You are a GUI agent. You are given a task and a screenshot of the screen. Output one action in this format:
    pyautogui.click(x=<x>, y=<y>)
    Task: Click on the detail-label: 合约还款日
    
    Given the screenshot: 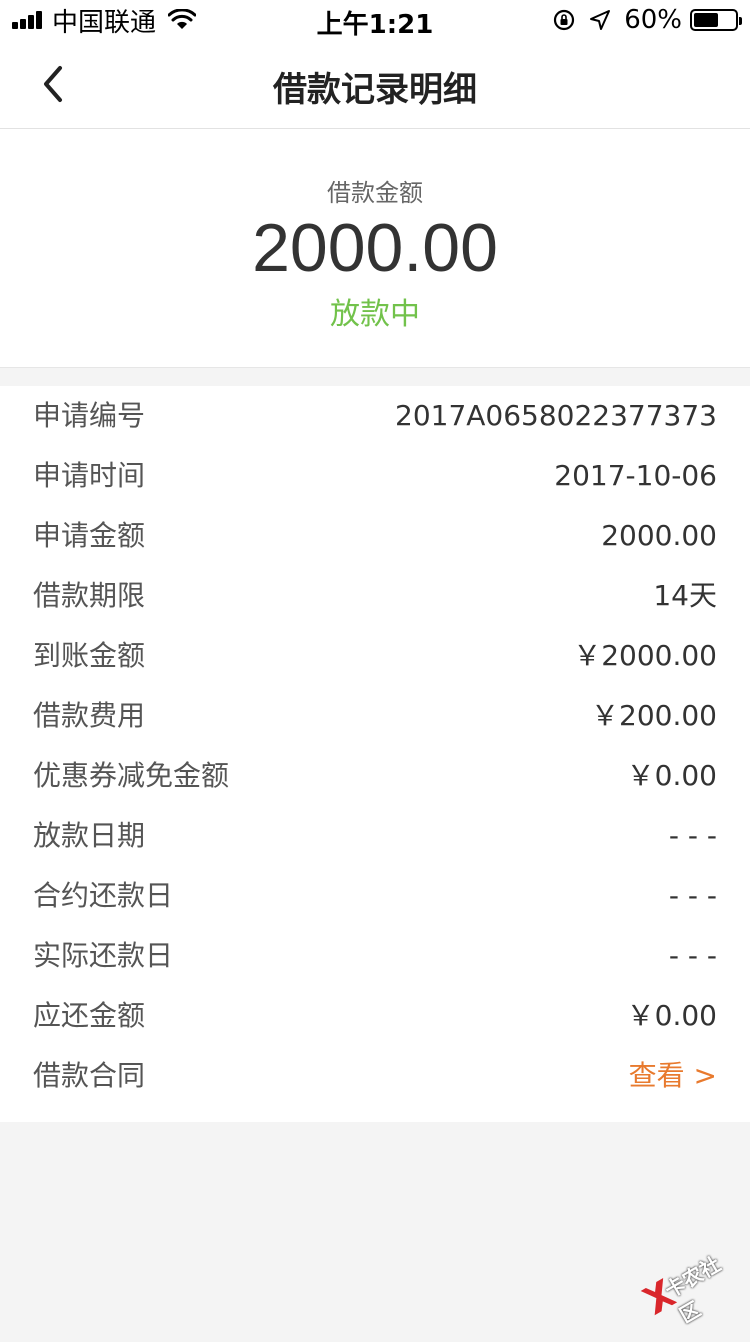 What is the action you would take?
    pyautogui.click(x=103, y=895)
    